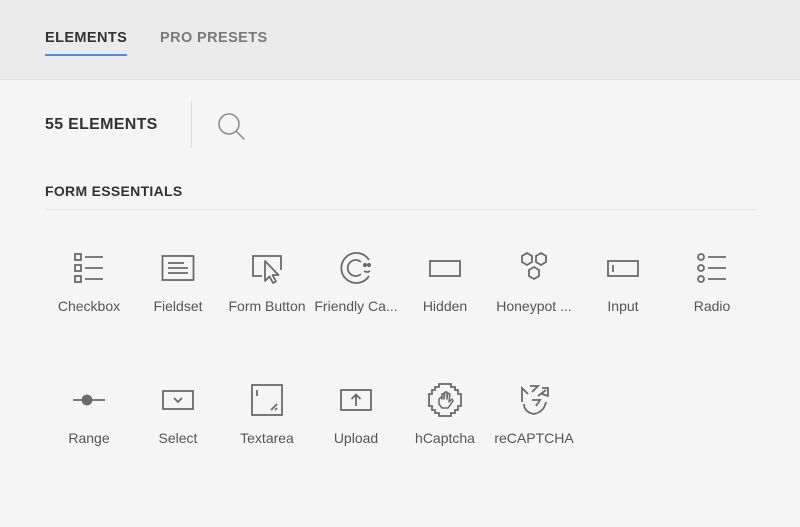  I want to click on element-select: Select, so click(178, 422).